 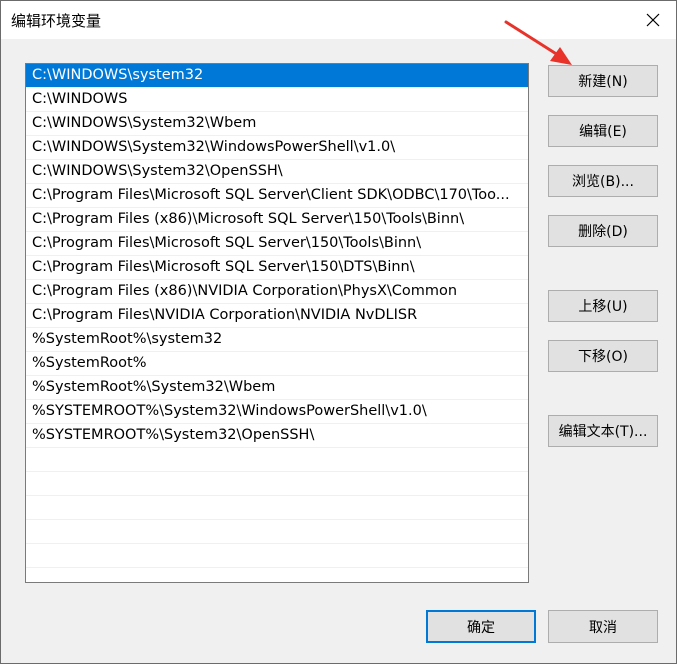 I want to click on close-icon, so click(x=653, y=20).